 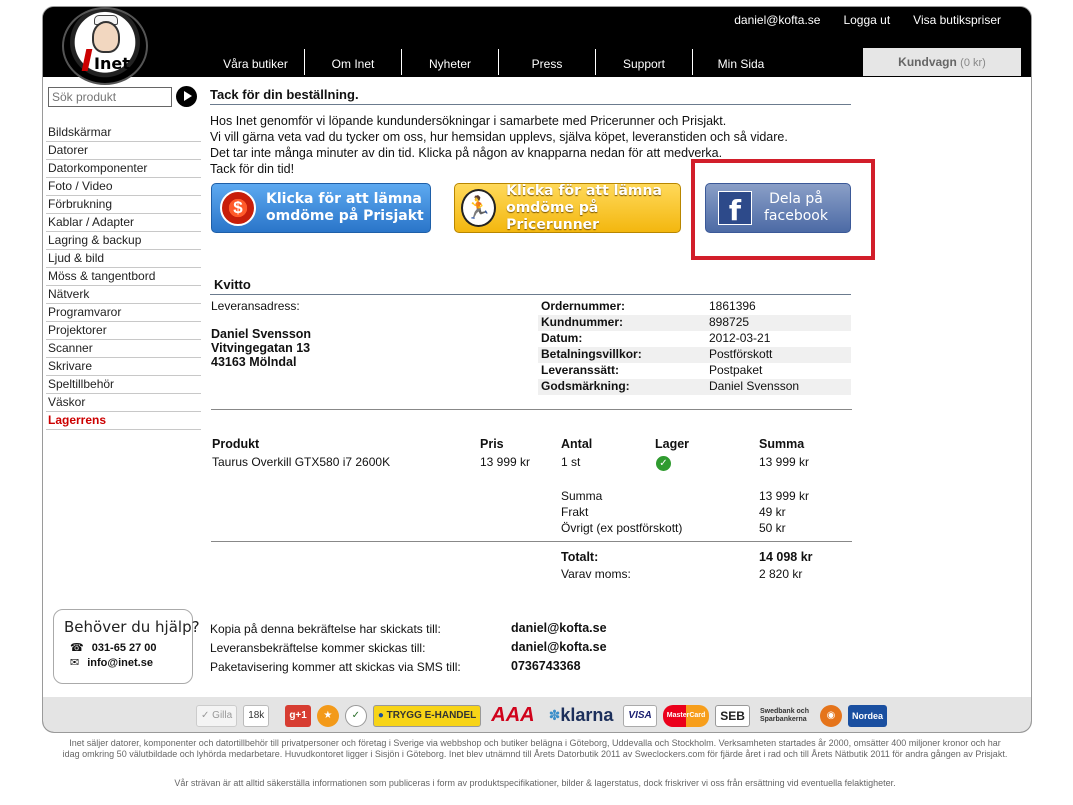 What do you see at coordinates (530, 96) in the screenshot?
I see `thanks-title: Tack för din beställning.` at bounding box center [530, 96].